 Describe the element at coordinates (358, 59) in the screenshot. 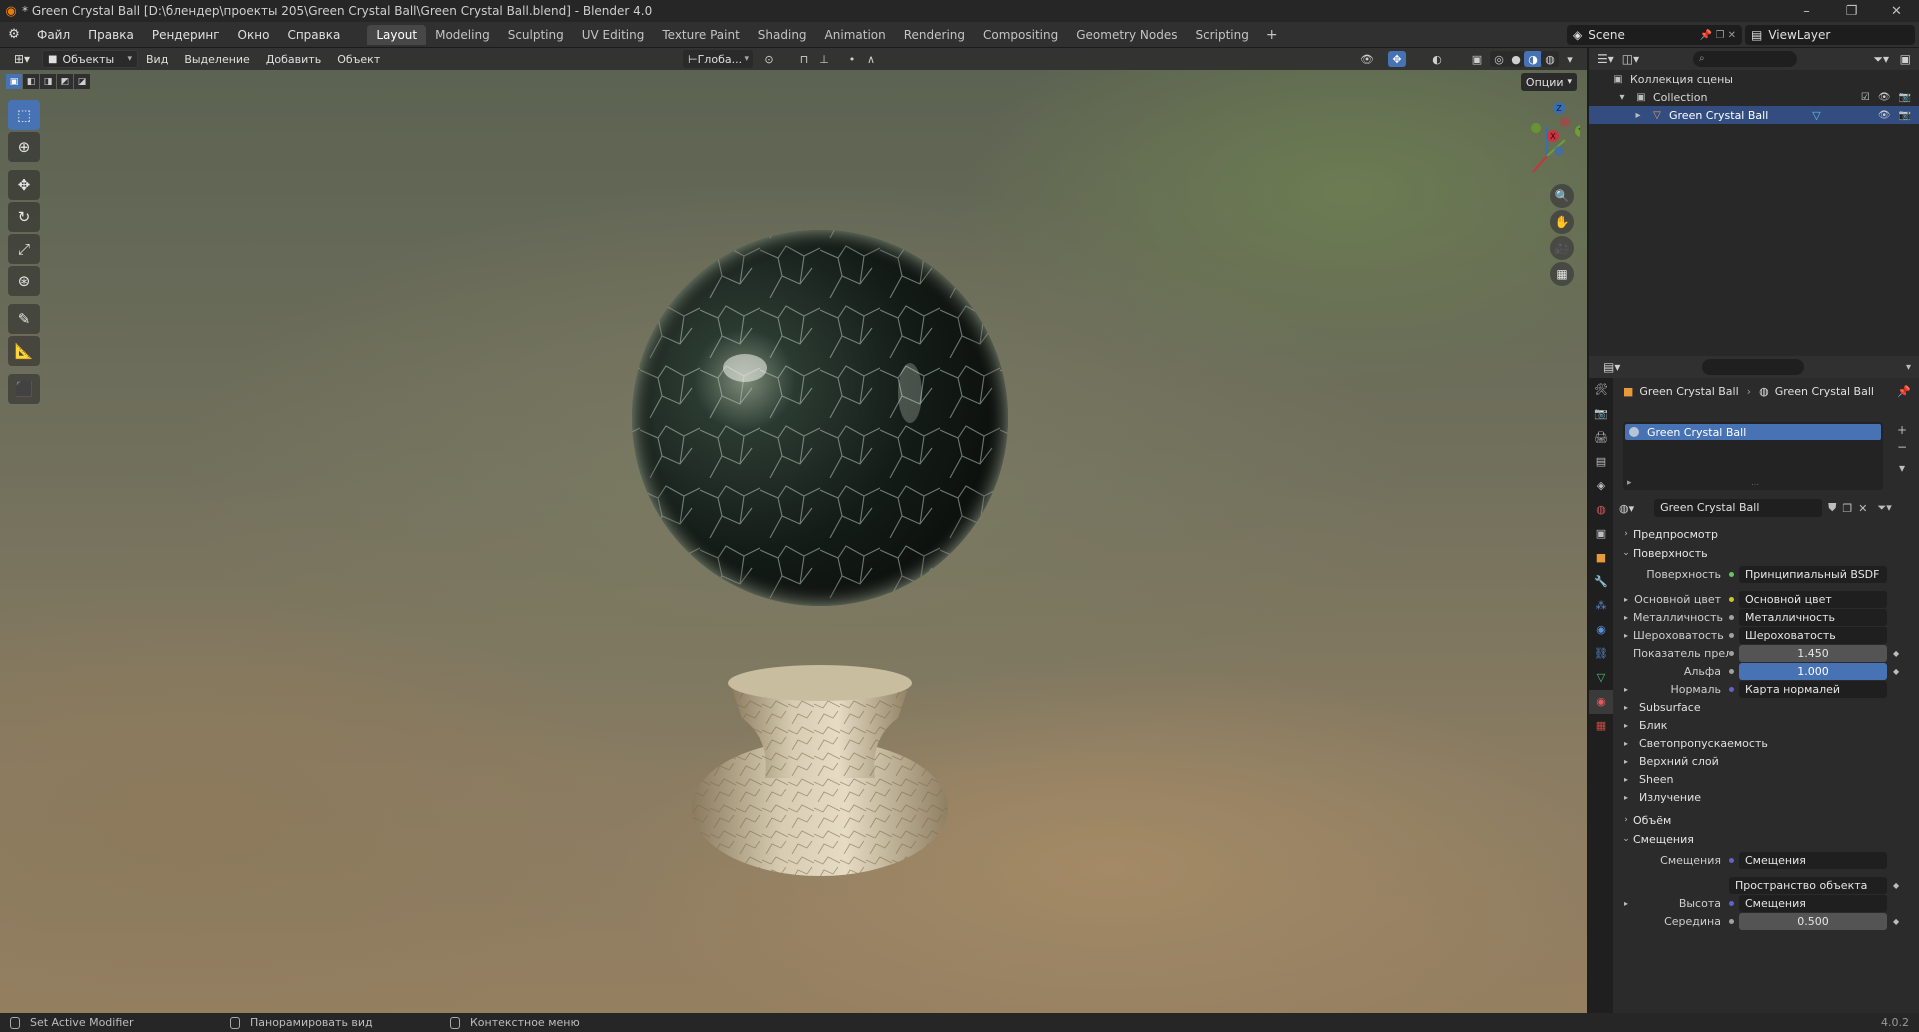

I see `menu-object: Объект` at that location.